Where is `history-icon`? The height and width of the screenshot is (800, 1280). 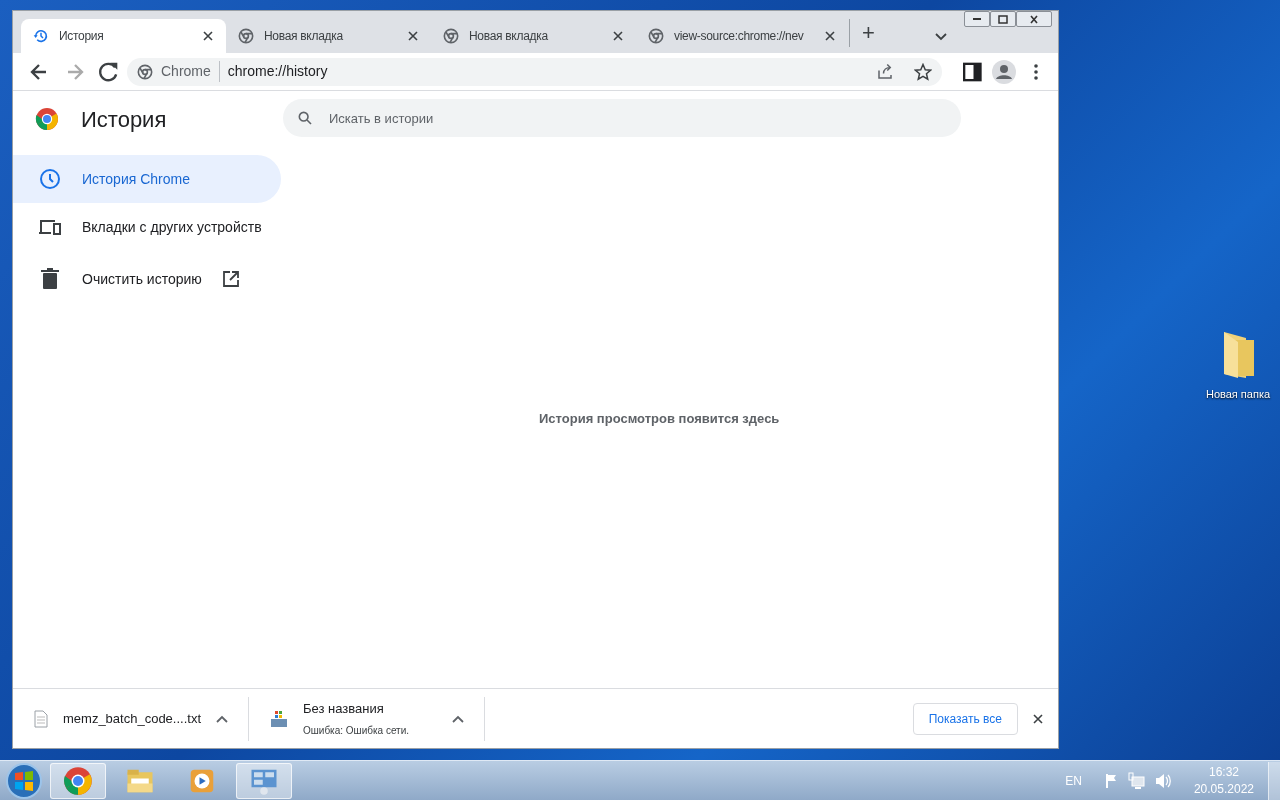 history-icon is located at coordinates (41, 36).